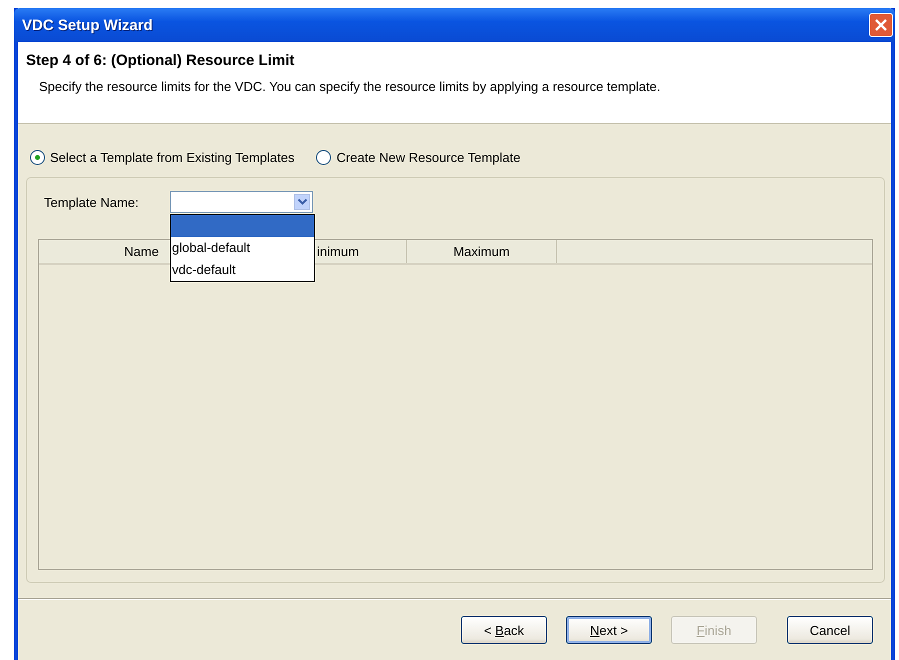 This screenshot has width=899, height=660. I want to click on step-title: Step 4 of 6: (Optional) Resource Limit, so click(161, 60).